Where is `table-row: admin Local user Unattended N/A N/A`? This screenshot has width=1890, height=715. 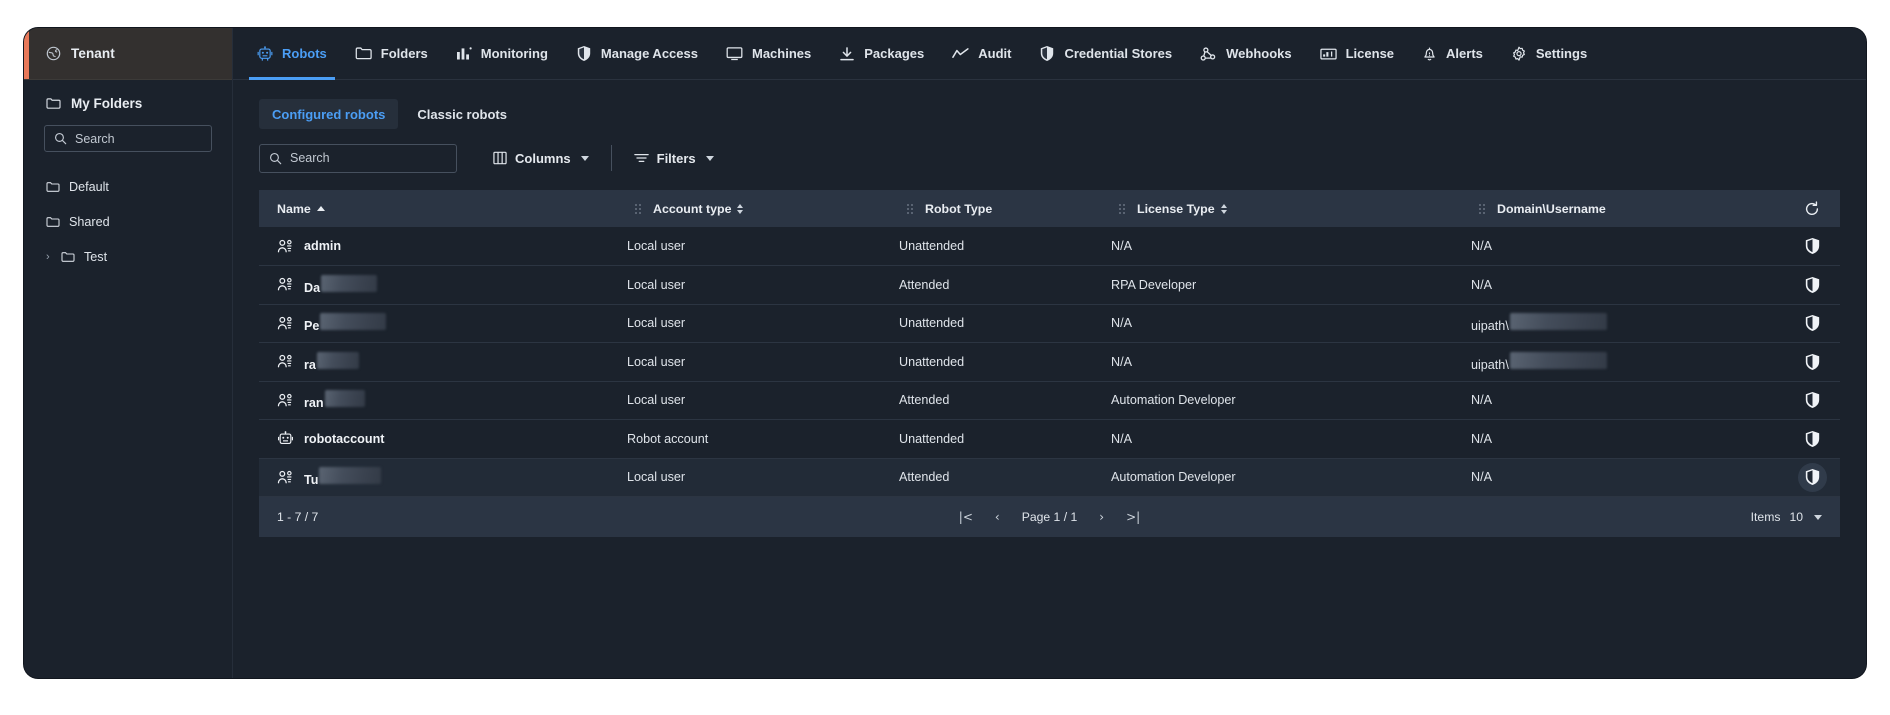 table-row: admin Local user Unattended N/A N/A is located at coordinates (1049, 246).